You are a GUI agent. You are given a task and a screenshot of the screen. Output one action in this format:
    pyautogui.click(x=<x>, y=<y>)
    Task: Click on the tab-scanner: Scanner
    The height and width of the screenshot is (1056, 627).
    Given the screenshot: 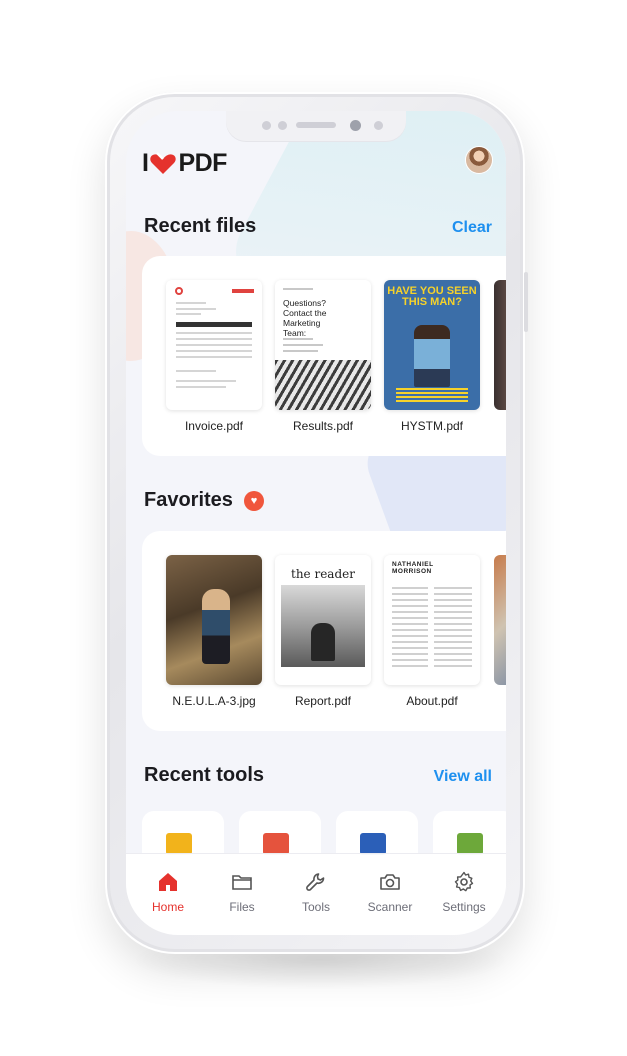 What is the action you would take?
    pyautogui.click(x=390, y=892)
    